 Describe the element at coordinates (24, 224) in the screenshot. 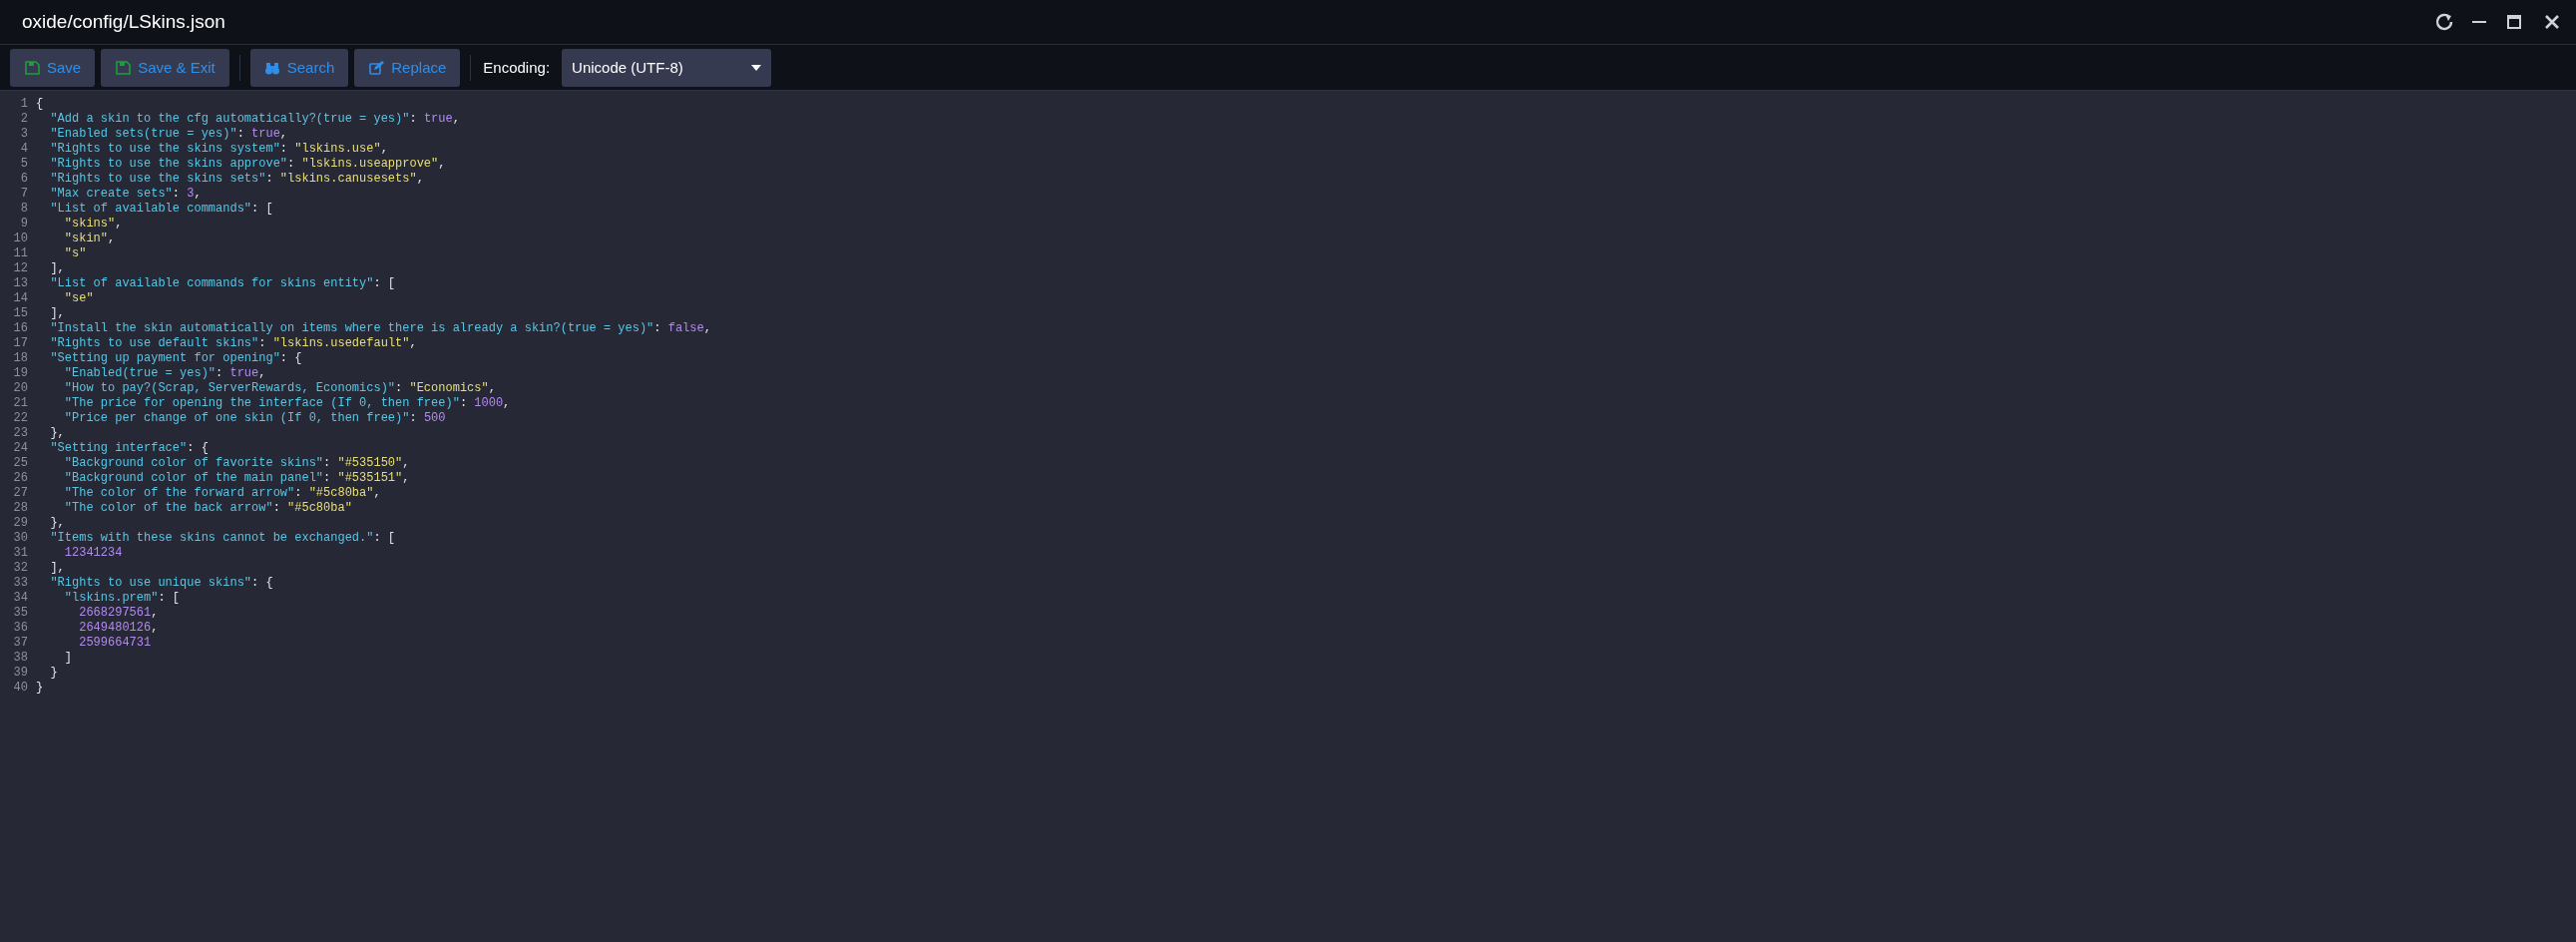

I see `line-number: 9` at that location.